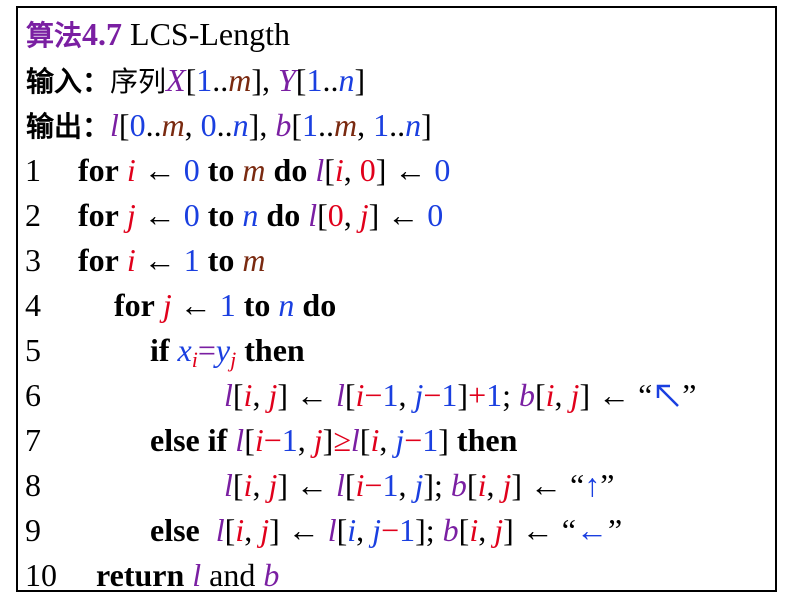 This screenshot has width=789, height=599. Describe the element at coordinates (33, 350) in the screenshot. I see `line-number: 5` at that location.